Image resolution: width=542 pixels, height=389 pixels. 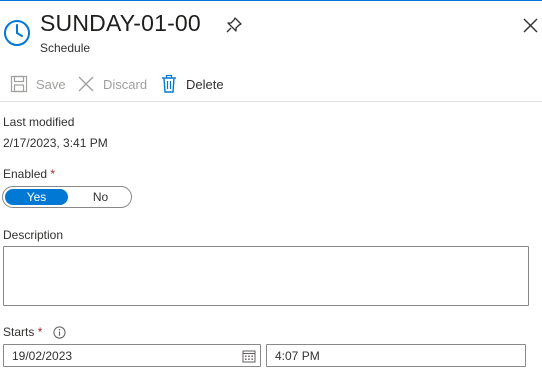 I want to click on last-modified-value: 2/17/2023, 3:41 PM, so click(x=55, y=143).